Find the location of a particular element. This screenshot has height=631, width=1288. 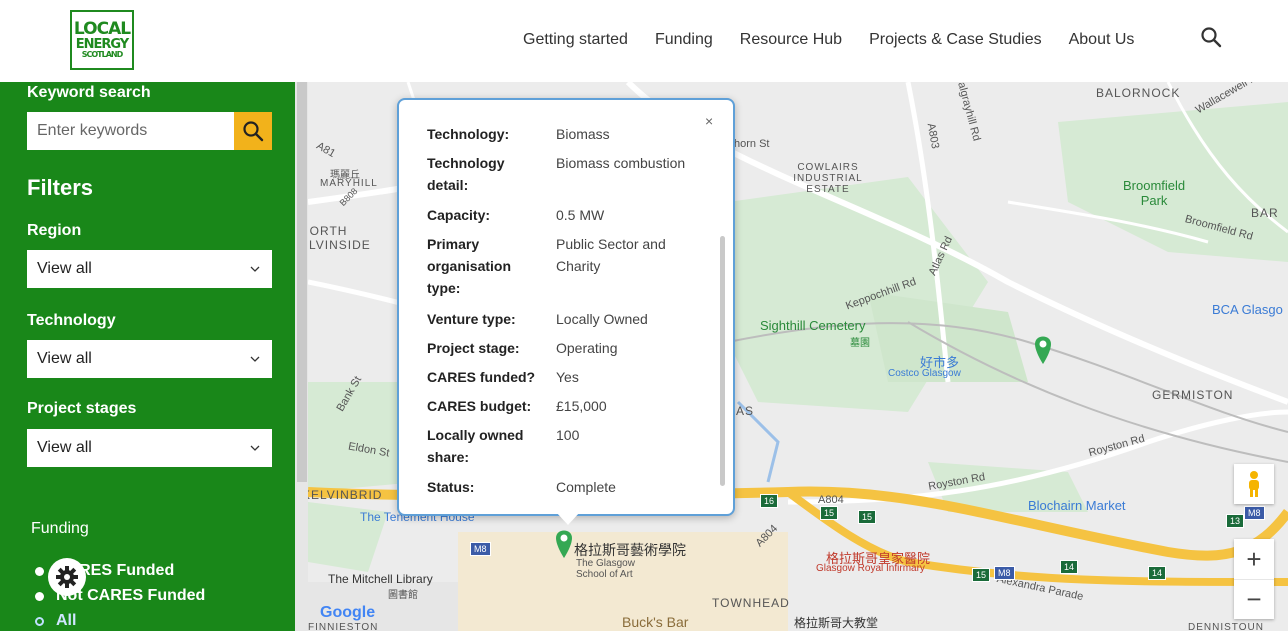

map-label-broomfield-park: Broomfield Park is located at coordinates (1154, 193).